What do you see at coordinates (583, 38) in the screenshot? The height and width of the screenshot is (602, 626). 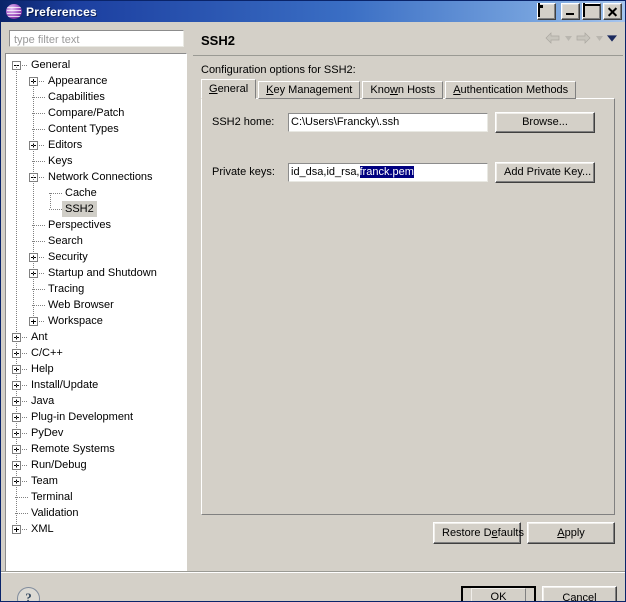 I see `forward-arrow-icon` at bounding box center [583, 38].